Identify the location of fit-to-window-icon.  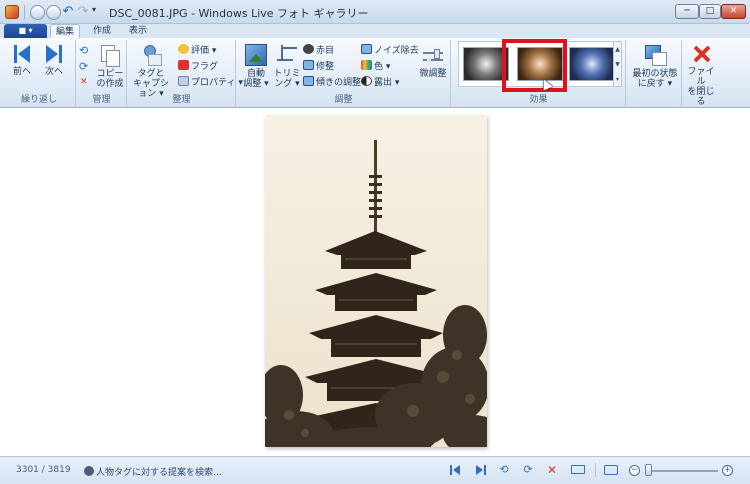
(611, 470).